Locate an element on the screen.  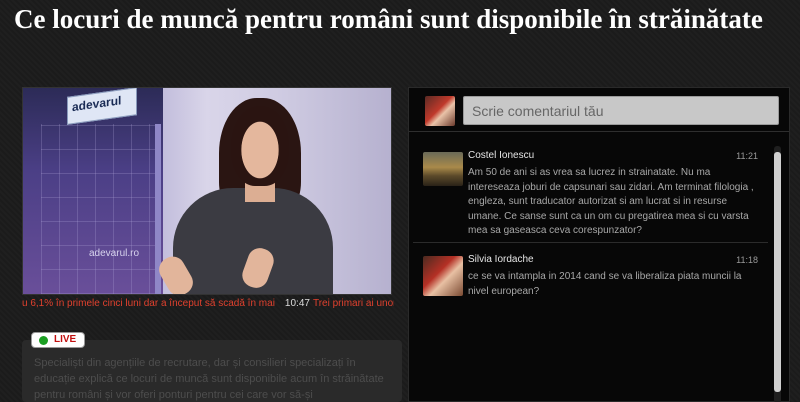
ticker-text-right: Trei primari ai unor co is located at coordinates (353, 303).